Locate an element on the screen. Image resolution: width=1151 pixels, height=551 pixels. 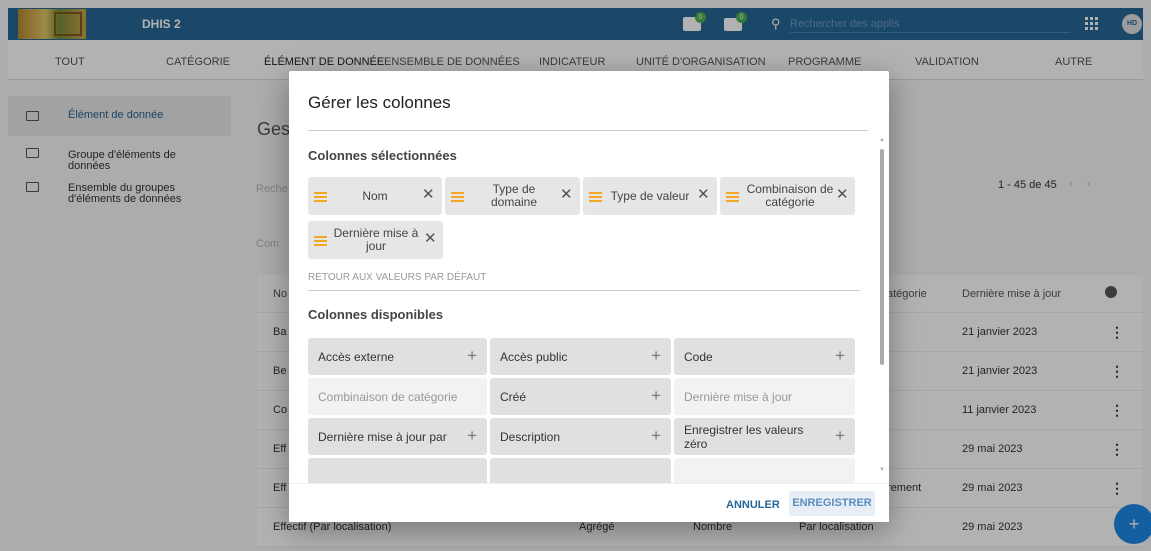
selected-column-chip: Type de domaine ✕ is located at coordinates (512, 196).